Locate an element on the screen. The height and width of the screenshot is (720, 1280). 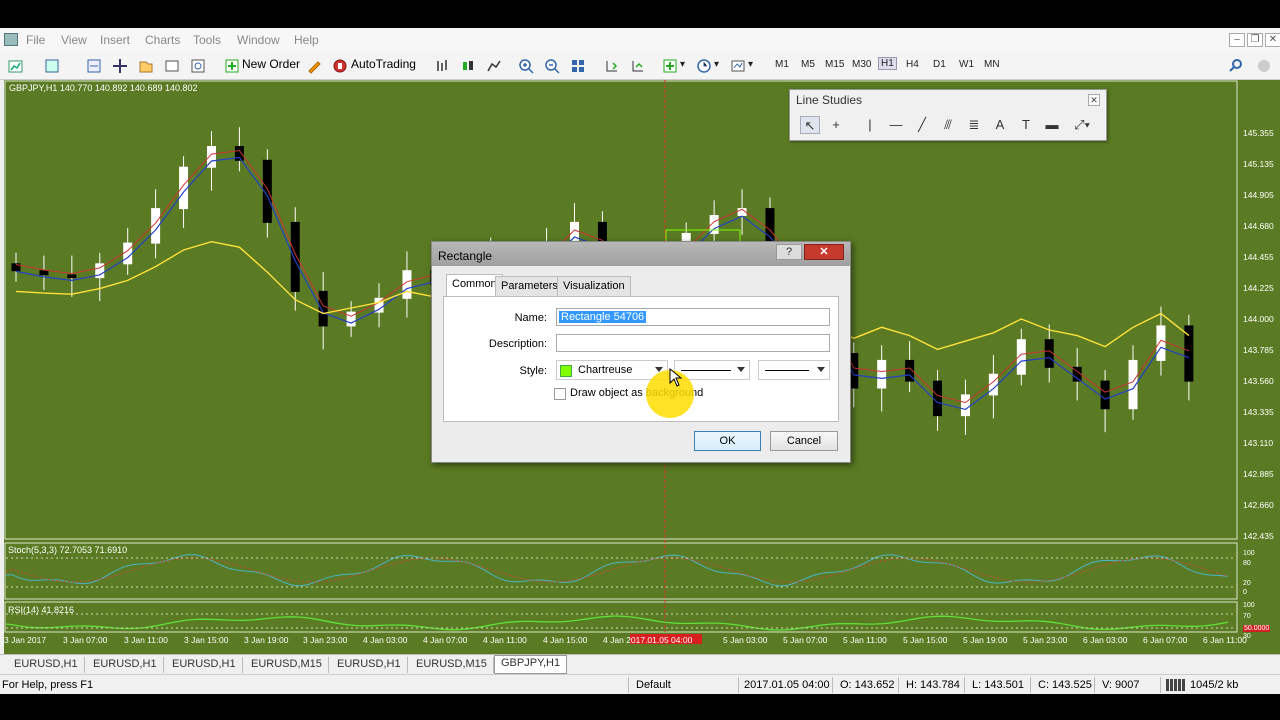
name-field: Rectangle 54706 is located at coordinates (693, 317).